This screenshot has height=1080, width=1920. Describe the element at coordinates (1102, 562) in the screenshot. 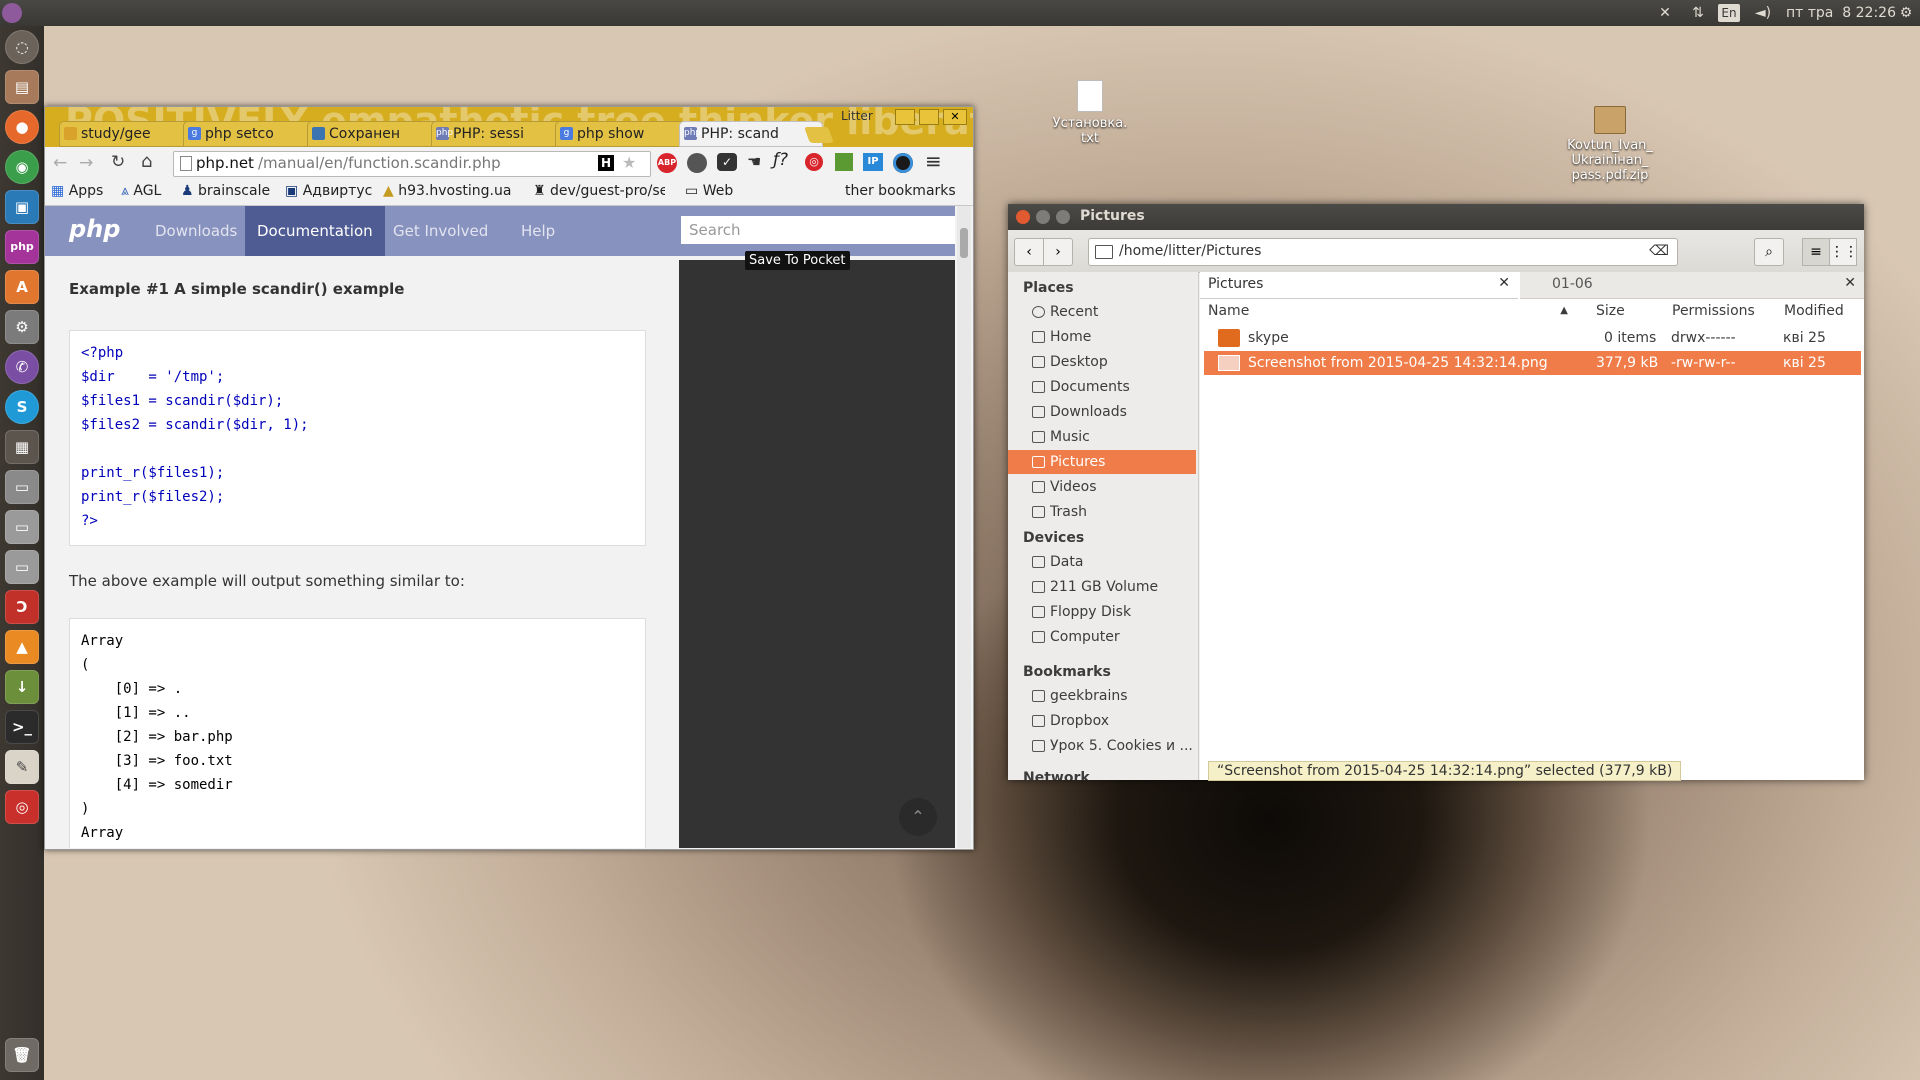

I see `sidebar-item-data: Data` at that location.